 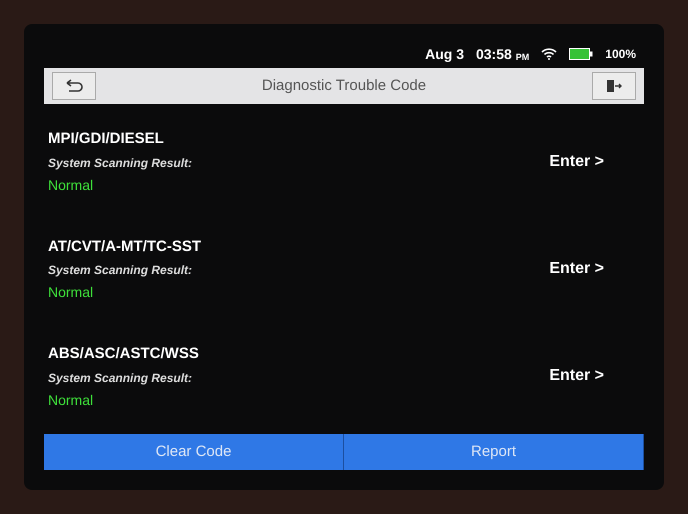 I want to click on back-button, so click(x=74, y=86).